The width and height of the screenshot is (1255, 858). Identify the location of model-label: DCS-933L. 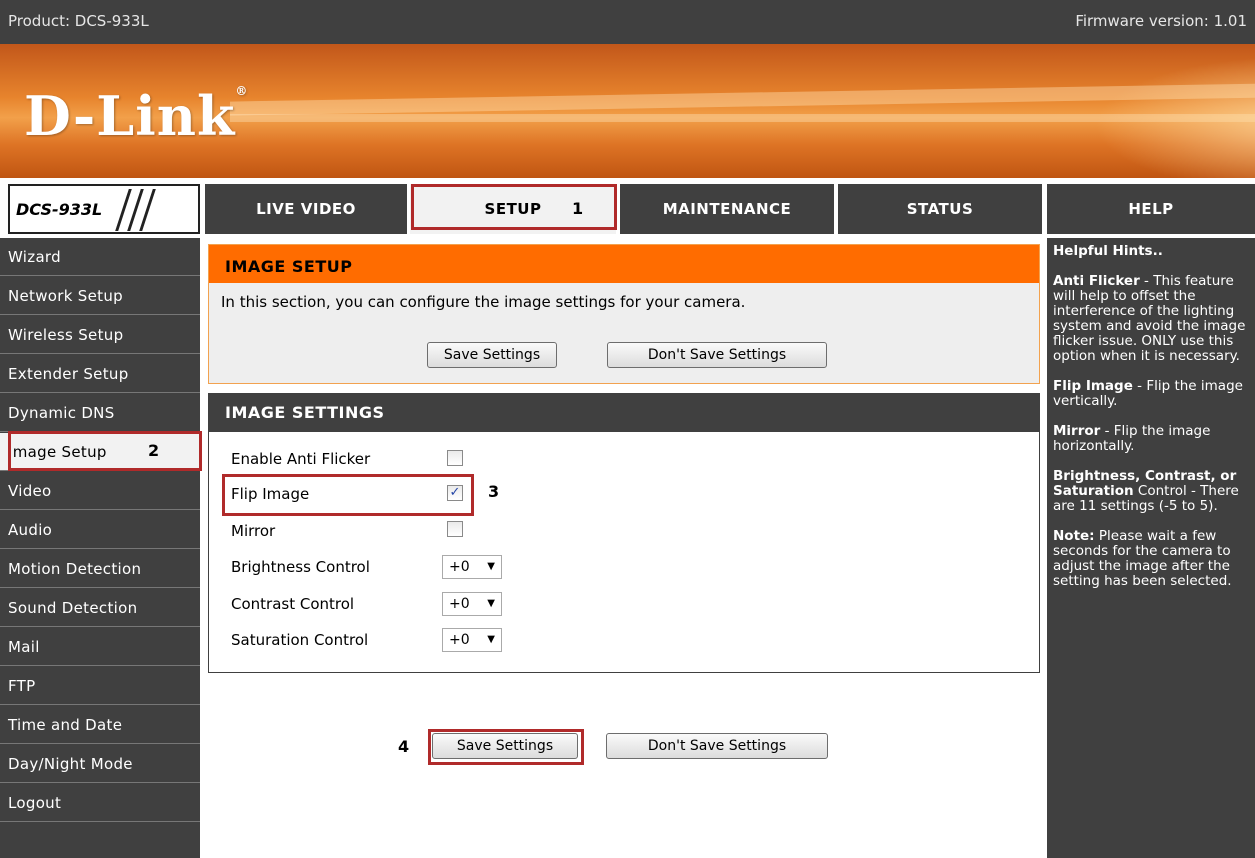
(59, 209).